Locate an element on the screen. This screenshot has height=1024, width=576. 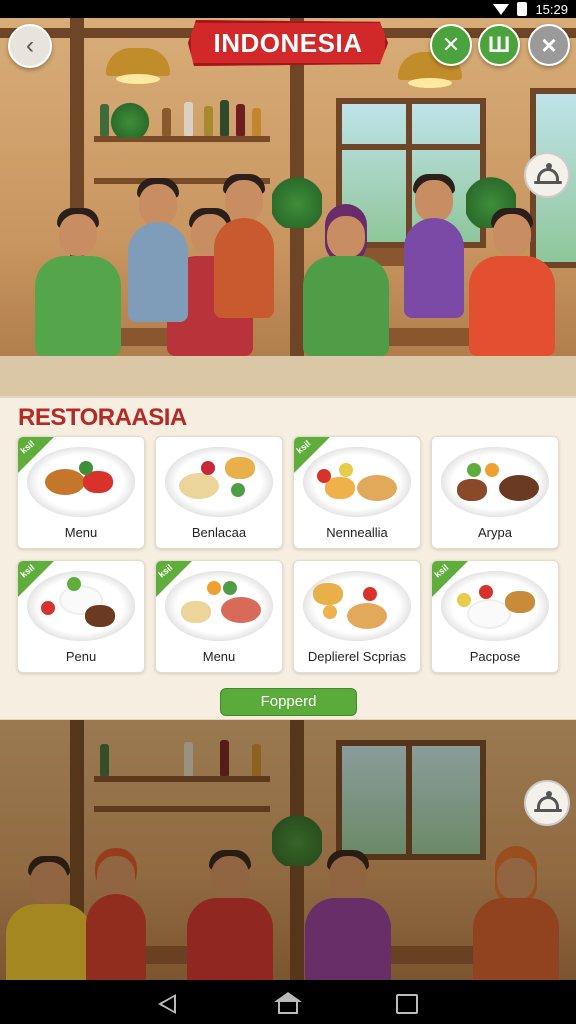
menu-card-label: Benlacaa is located at coordinates (219, 532).